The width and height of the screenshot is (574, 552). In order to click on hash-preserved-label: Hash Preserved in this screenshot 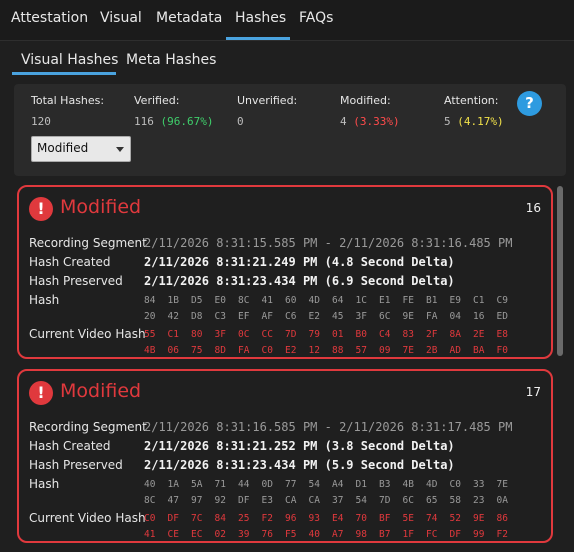, I will do `click(76, 465)`.